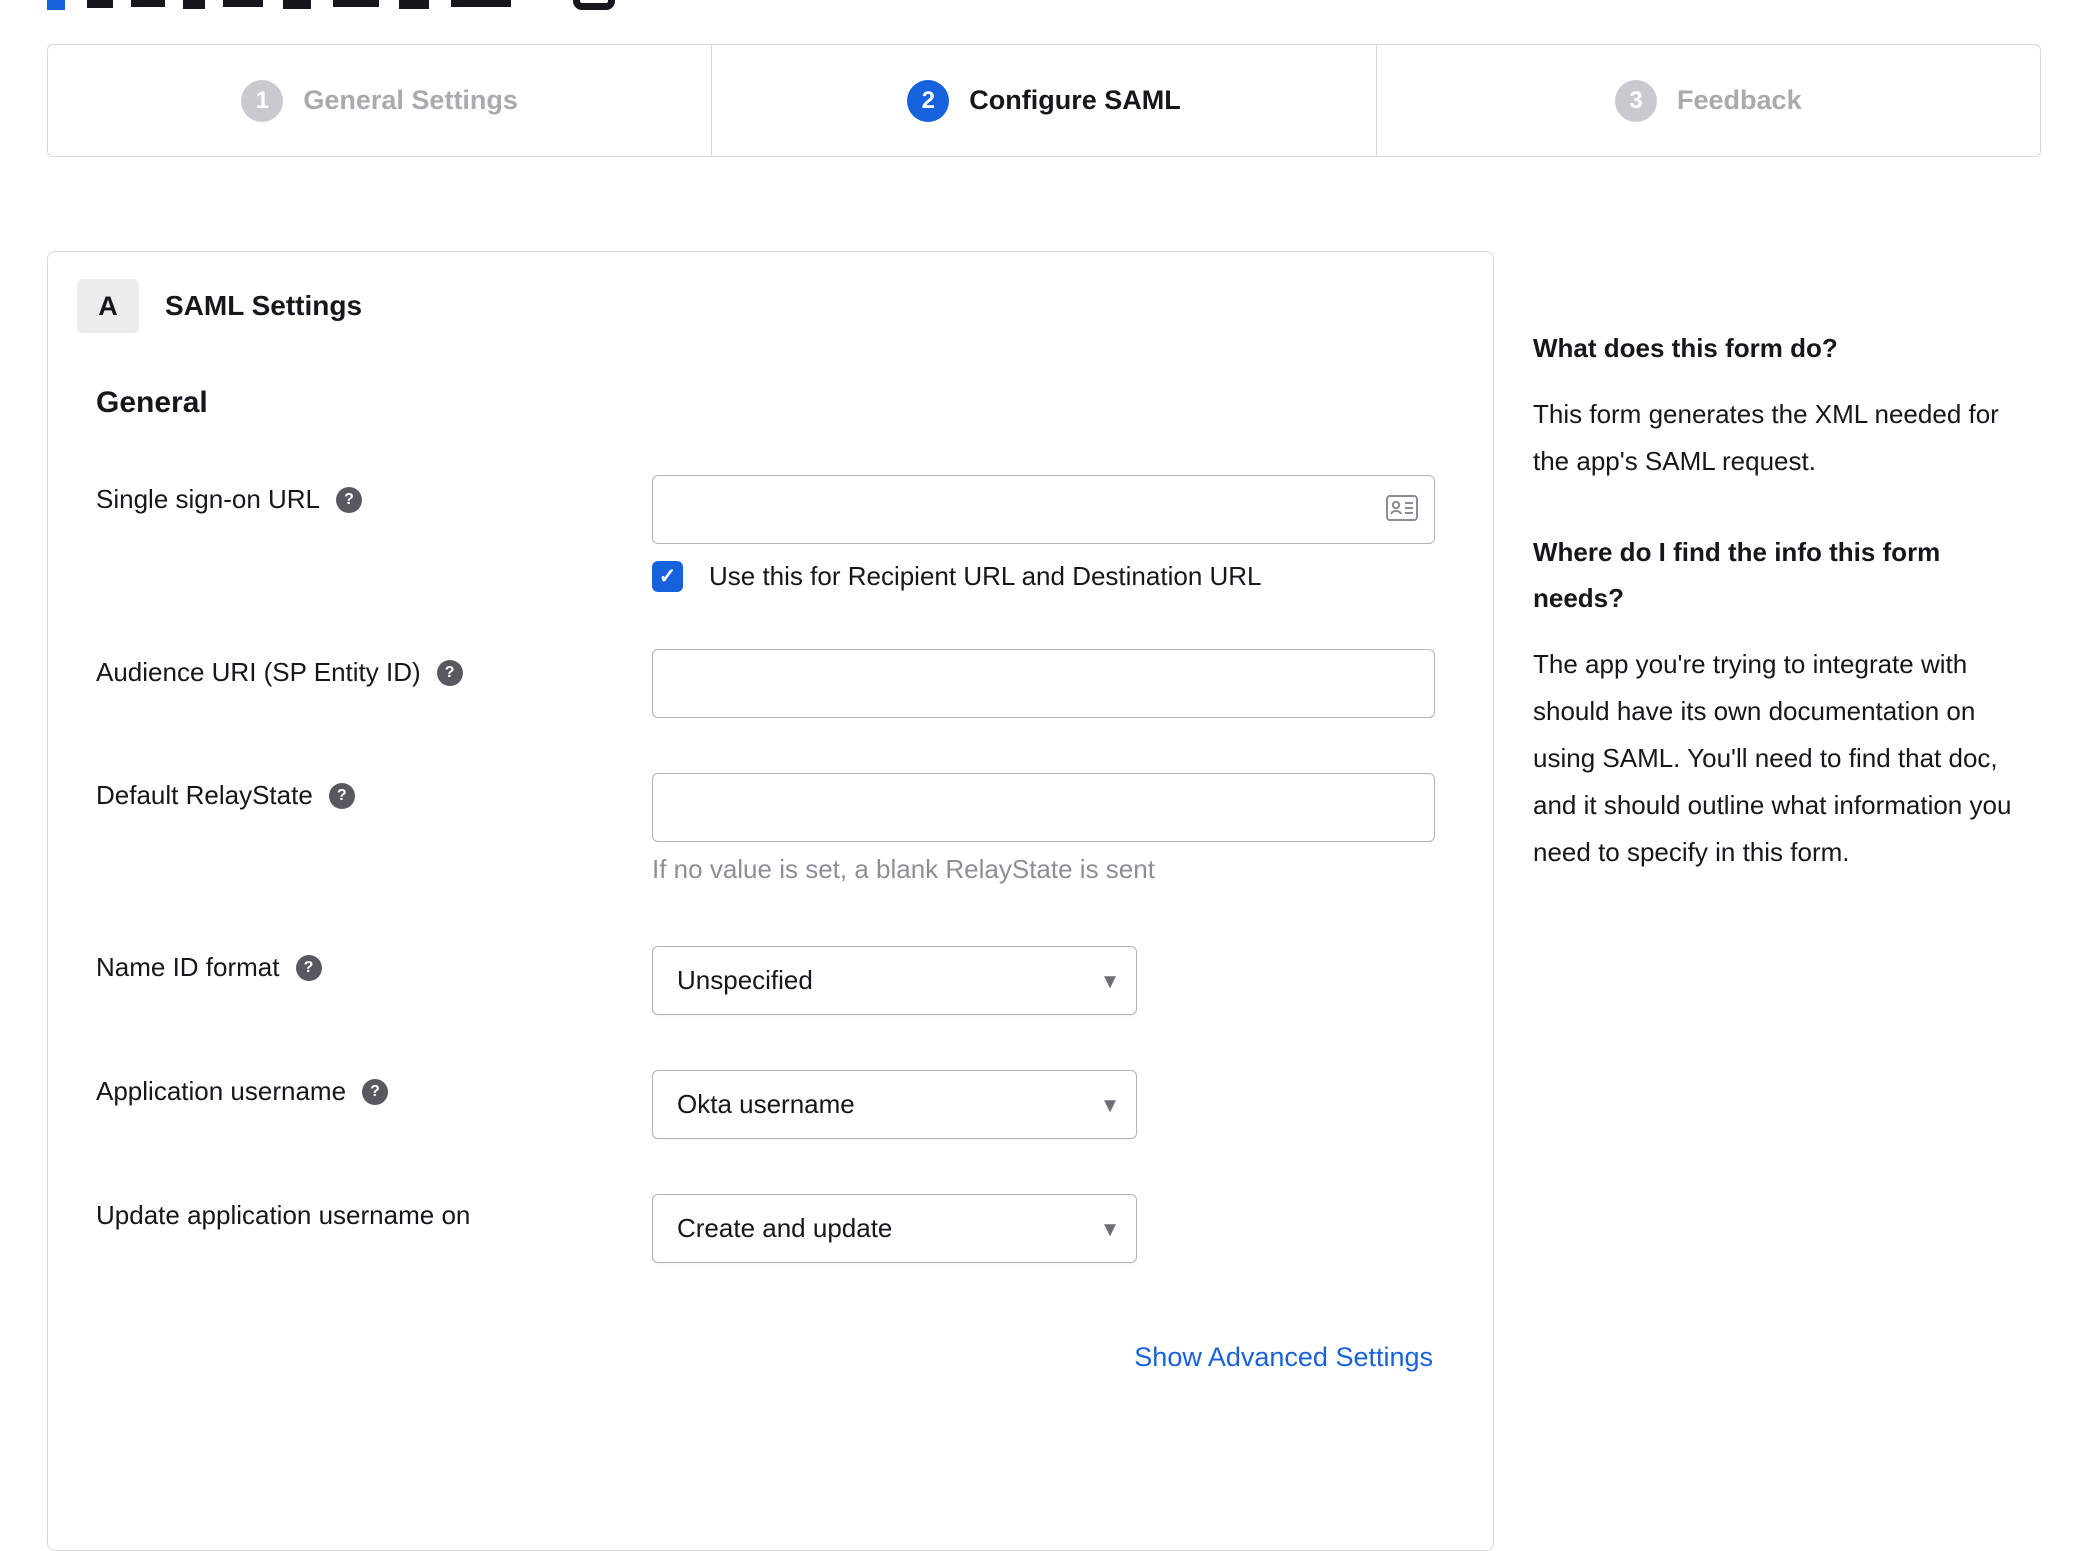 Image resolution: width=2092 pixels, height=1551 pixels. Describe the element at coordinates (1075, 100) in the screenshot. I see `step-label: Configure SAML` at that location.